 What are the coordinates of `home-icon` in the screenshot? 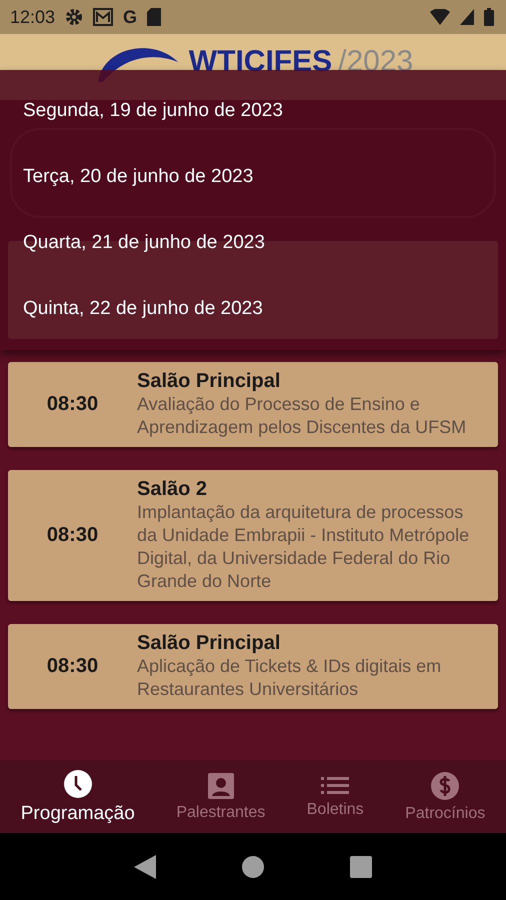 It's located at (253, 867).